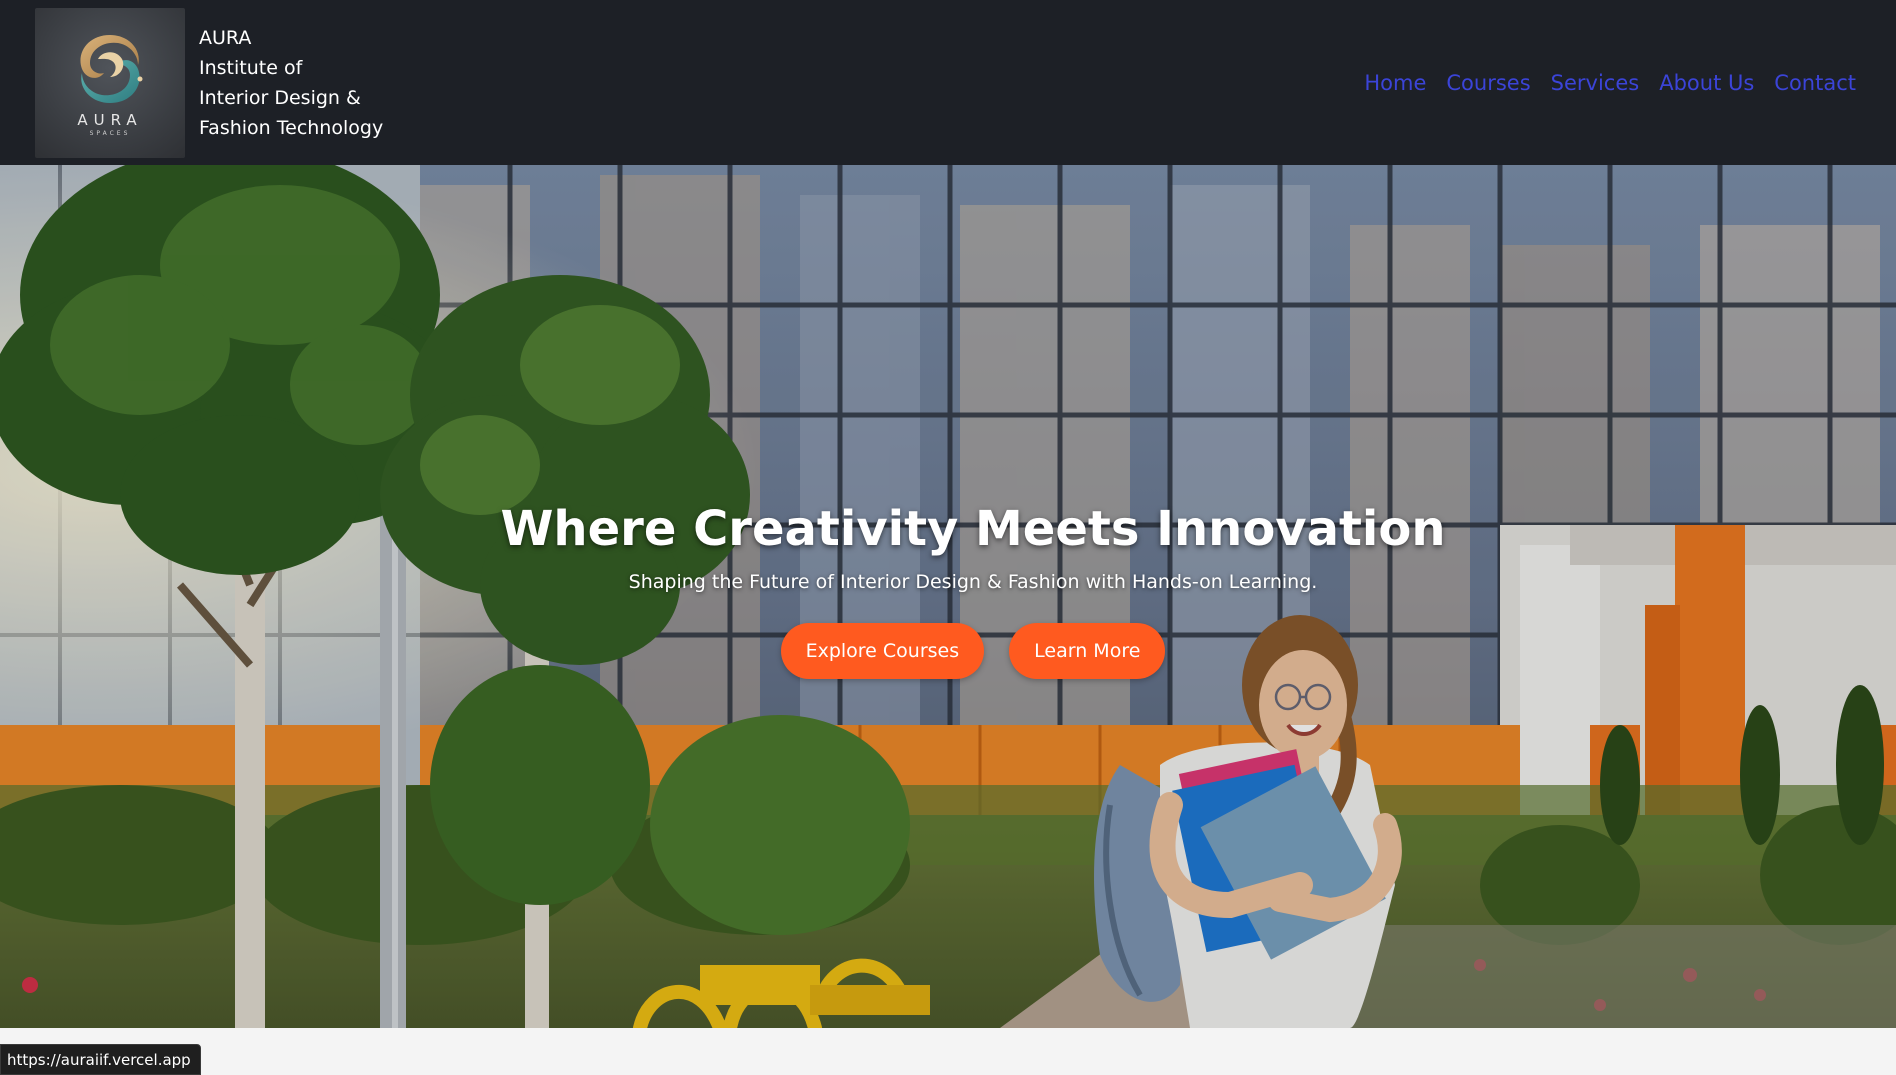 Image resolution: width=1896 pixels, height=1075 pixels. Describe the element at coordinates (1706, 83) in the screenshot. I see `nav-about-us: About Us` at that location.